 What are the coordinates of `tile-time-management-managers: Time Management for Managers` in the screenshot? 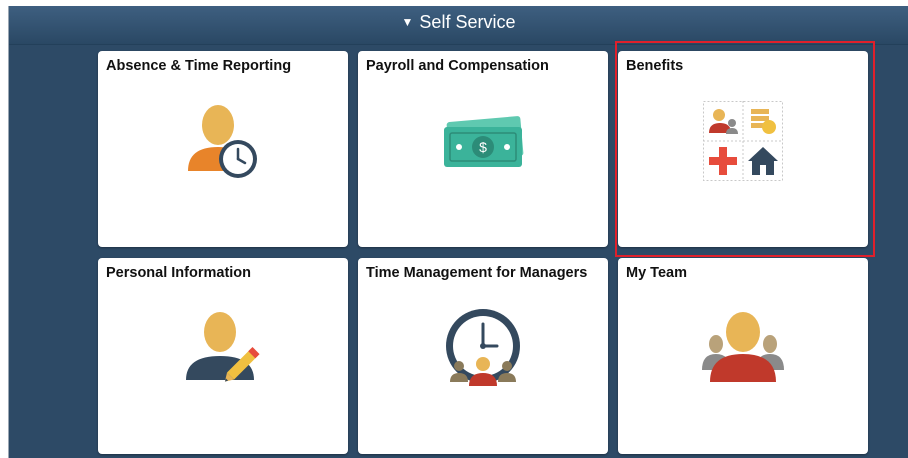 It's located at (483, 356).